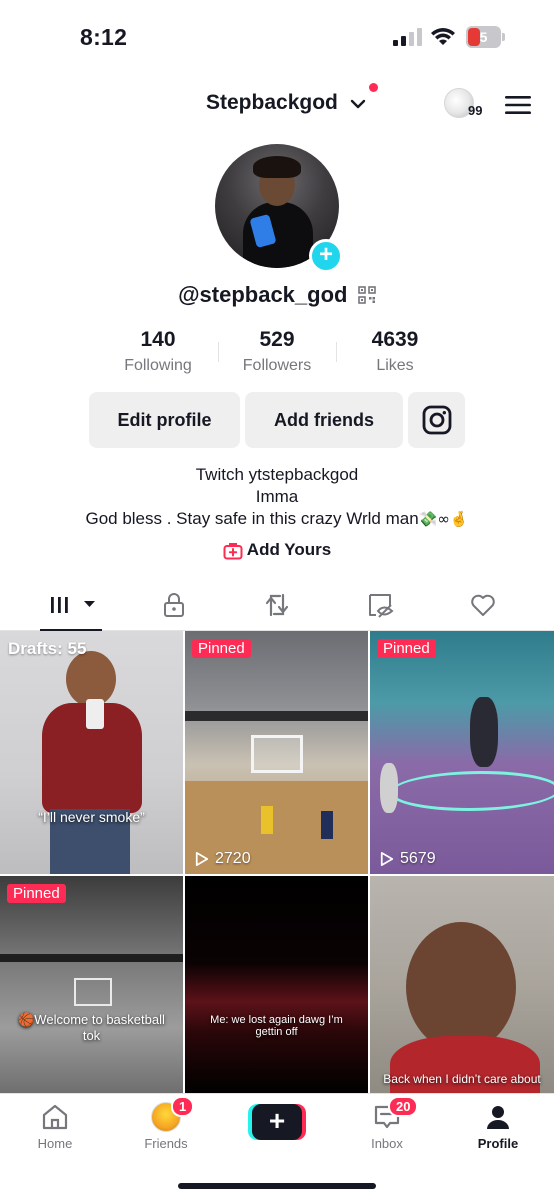 The width and height of the screenshot is (554, 1200). Describe the element at coordinates (418, 858) in the screenshot. I see `view-count-value: 5679` at that location.